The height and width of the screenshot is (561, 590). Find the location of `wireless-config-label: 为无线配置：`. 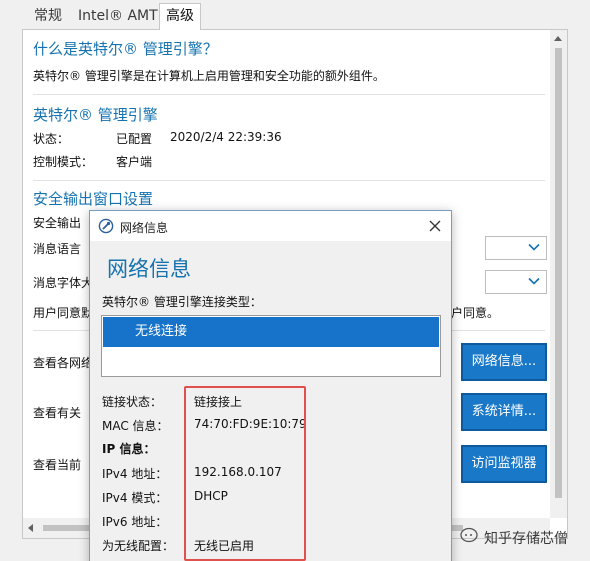

wireless-config-label: 为无线配置： is located at coordinates (138, 546).